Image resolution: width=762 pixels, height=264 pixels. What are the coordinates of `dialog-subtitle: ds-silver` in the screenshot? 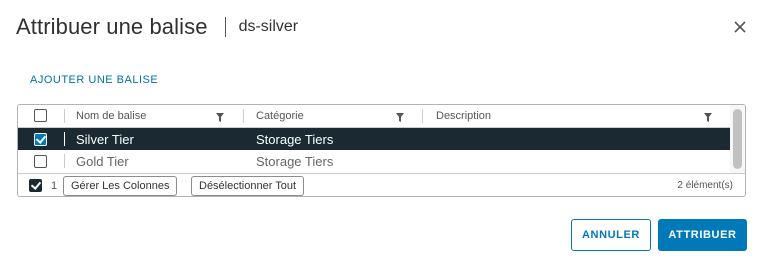 It's located at (268, 26).